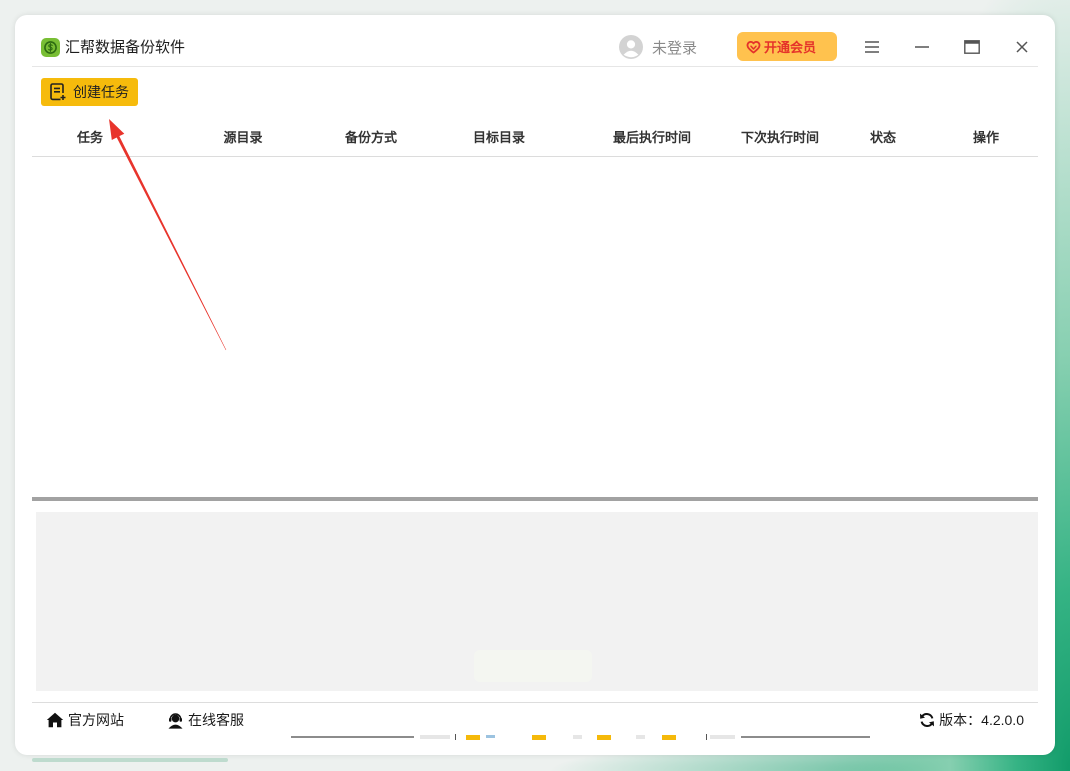 The height and width of the screenshot is (771, 1070). Describe the element at coordinates (499, 137) in the screenshot. I see `column-header-target-dir: 目标目录` at that location.